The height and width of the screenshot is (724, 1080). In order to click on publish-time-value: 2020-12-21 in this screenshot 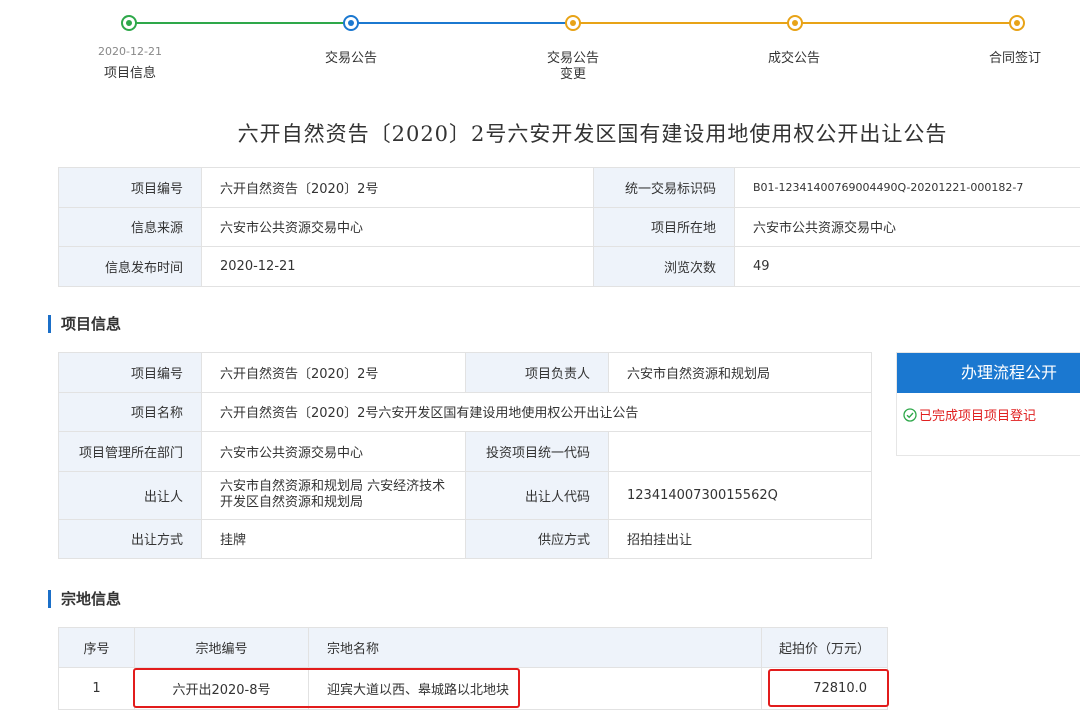, I will do `click(397, 266)`.